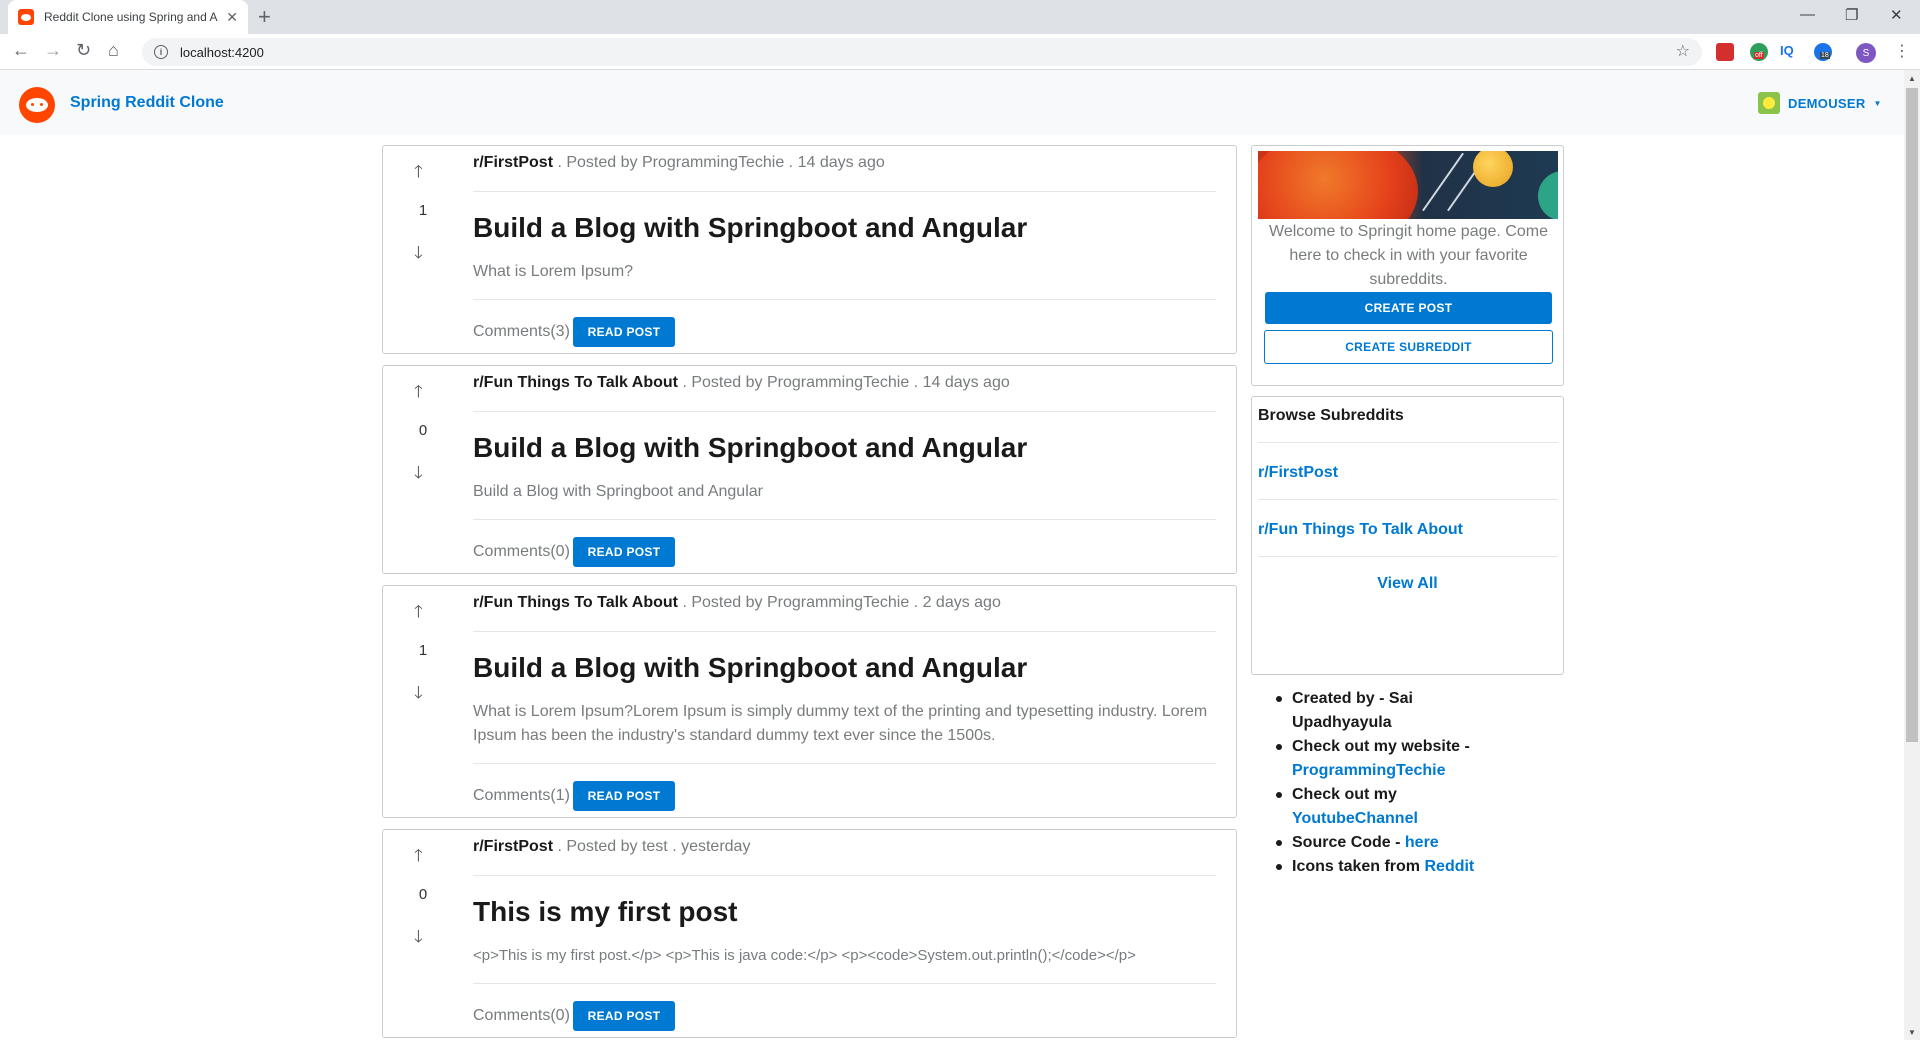 The height and width of the screenshot is (1040, 1920). Describe the element at coordinates (844, 492) in the screenshot. I see `post-body: Build a Blog with Springboot and Angular` at that location.